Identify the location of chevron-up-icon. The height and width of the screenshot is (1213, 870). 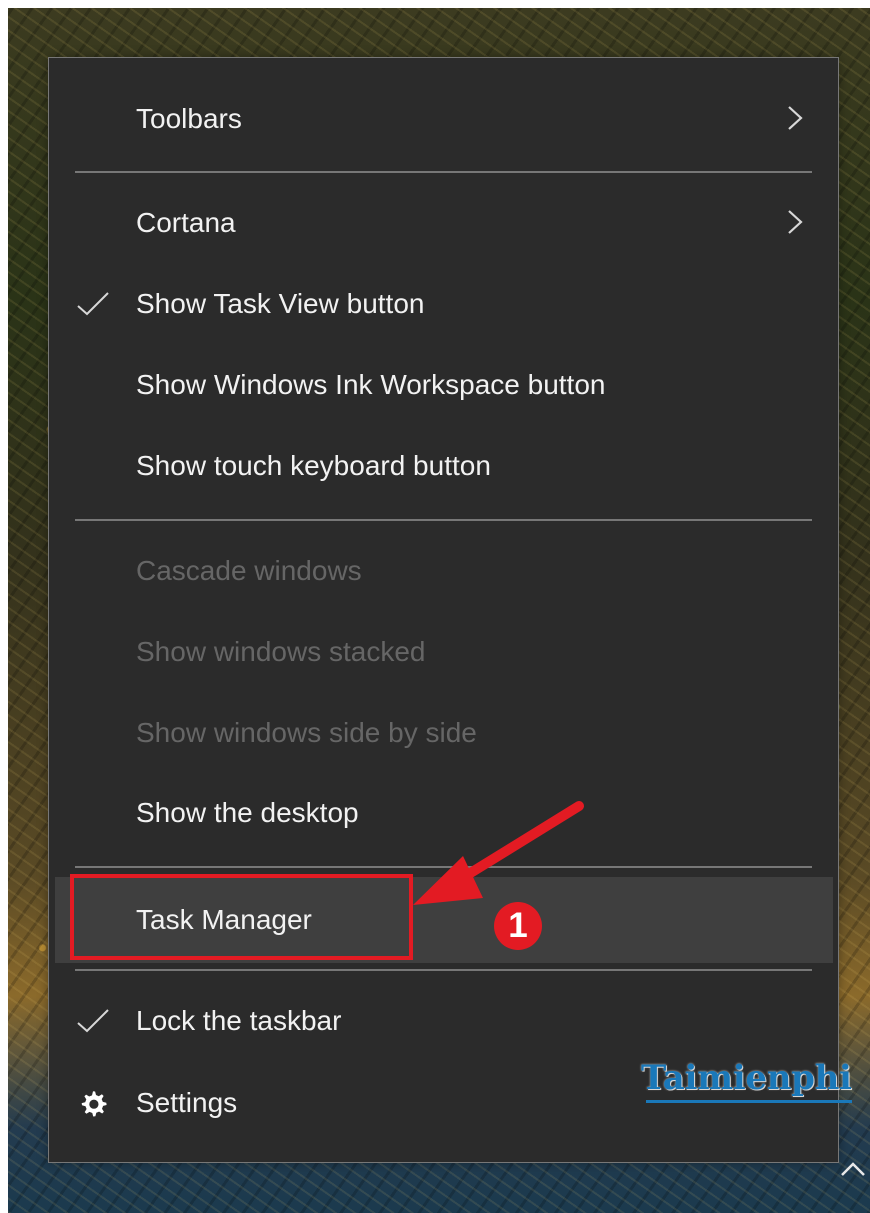
(853, 1169).